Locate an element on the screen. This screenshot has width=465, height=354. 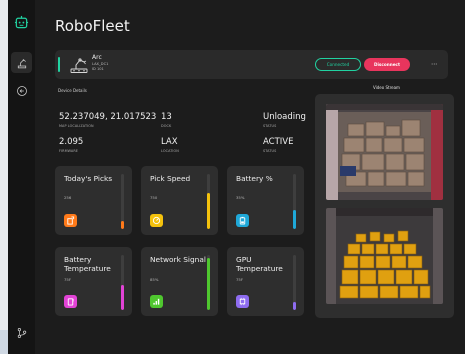
connected-button: Connected is located at coordinates (338, 64).